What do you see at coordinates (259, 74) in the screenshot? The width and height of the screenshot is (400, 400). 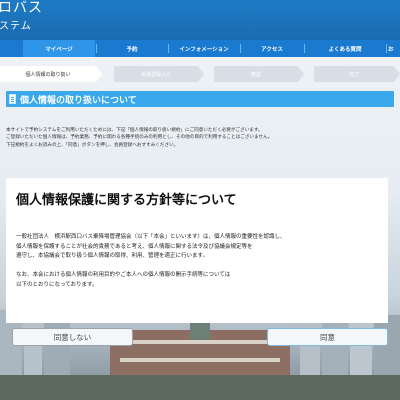 I see `step-confirm: 確認` at bounding box center [259, 74].